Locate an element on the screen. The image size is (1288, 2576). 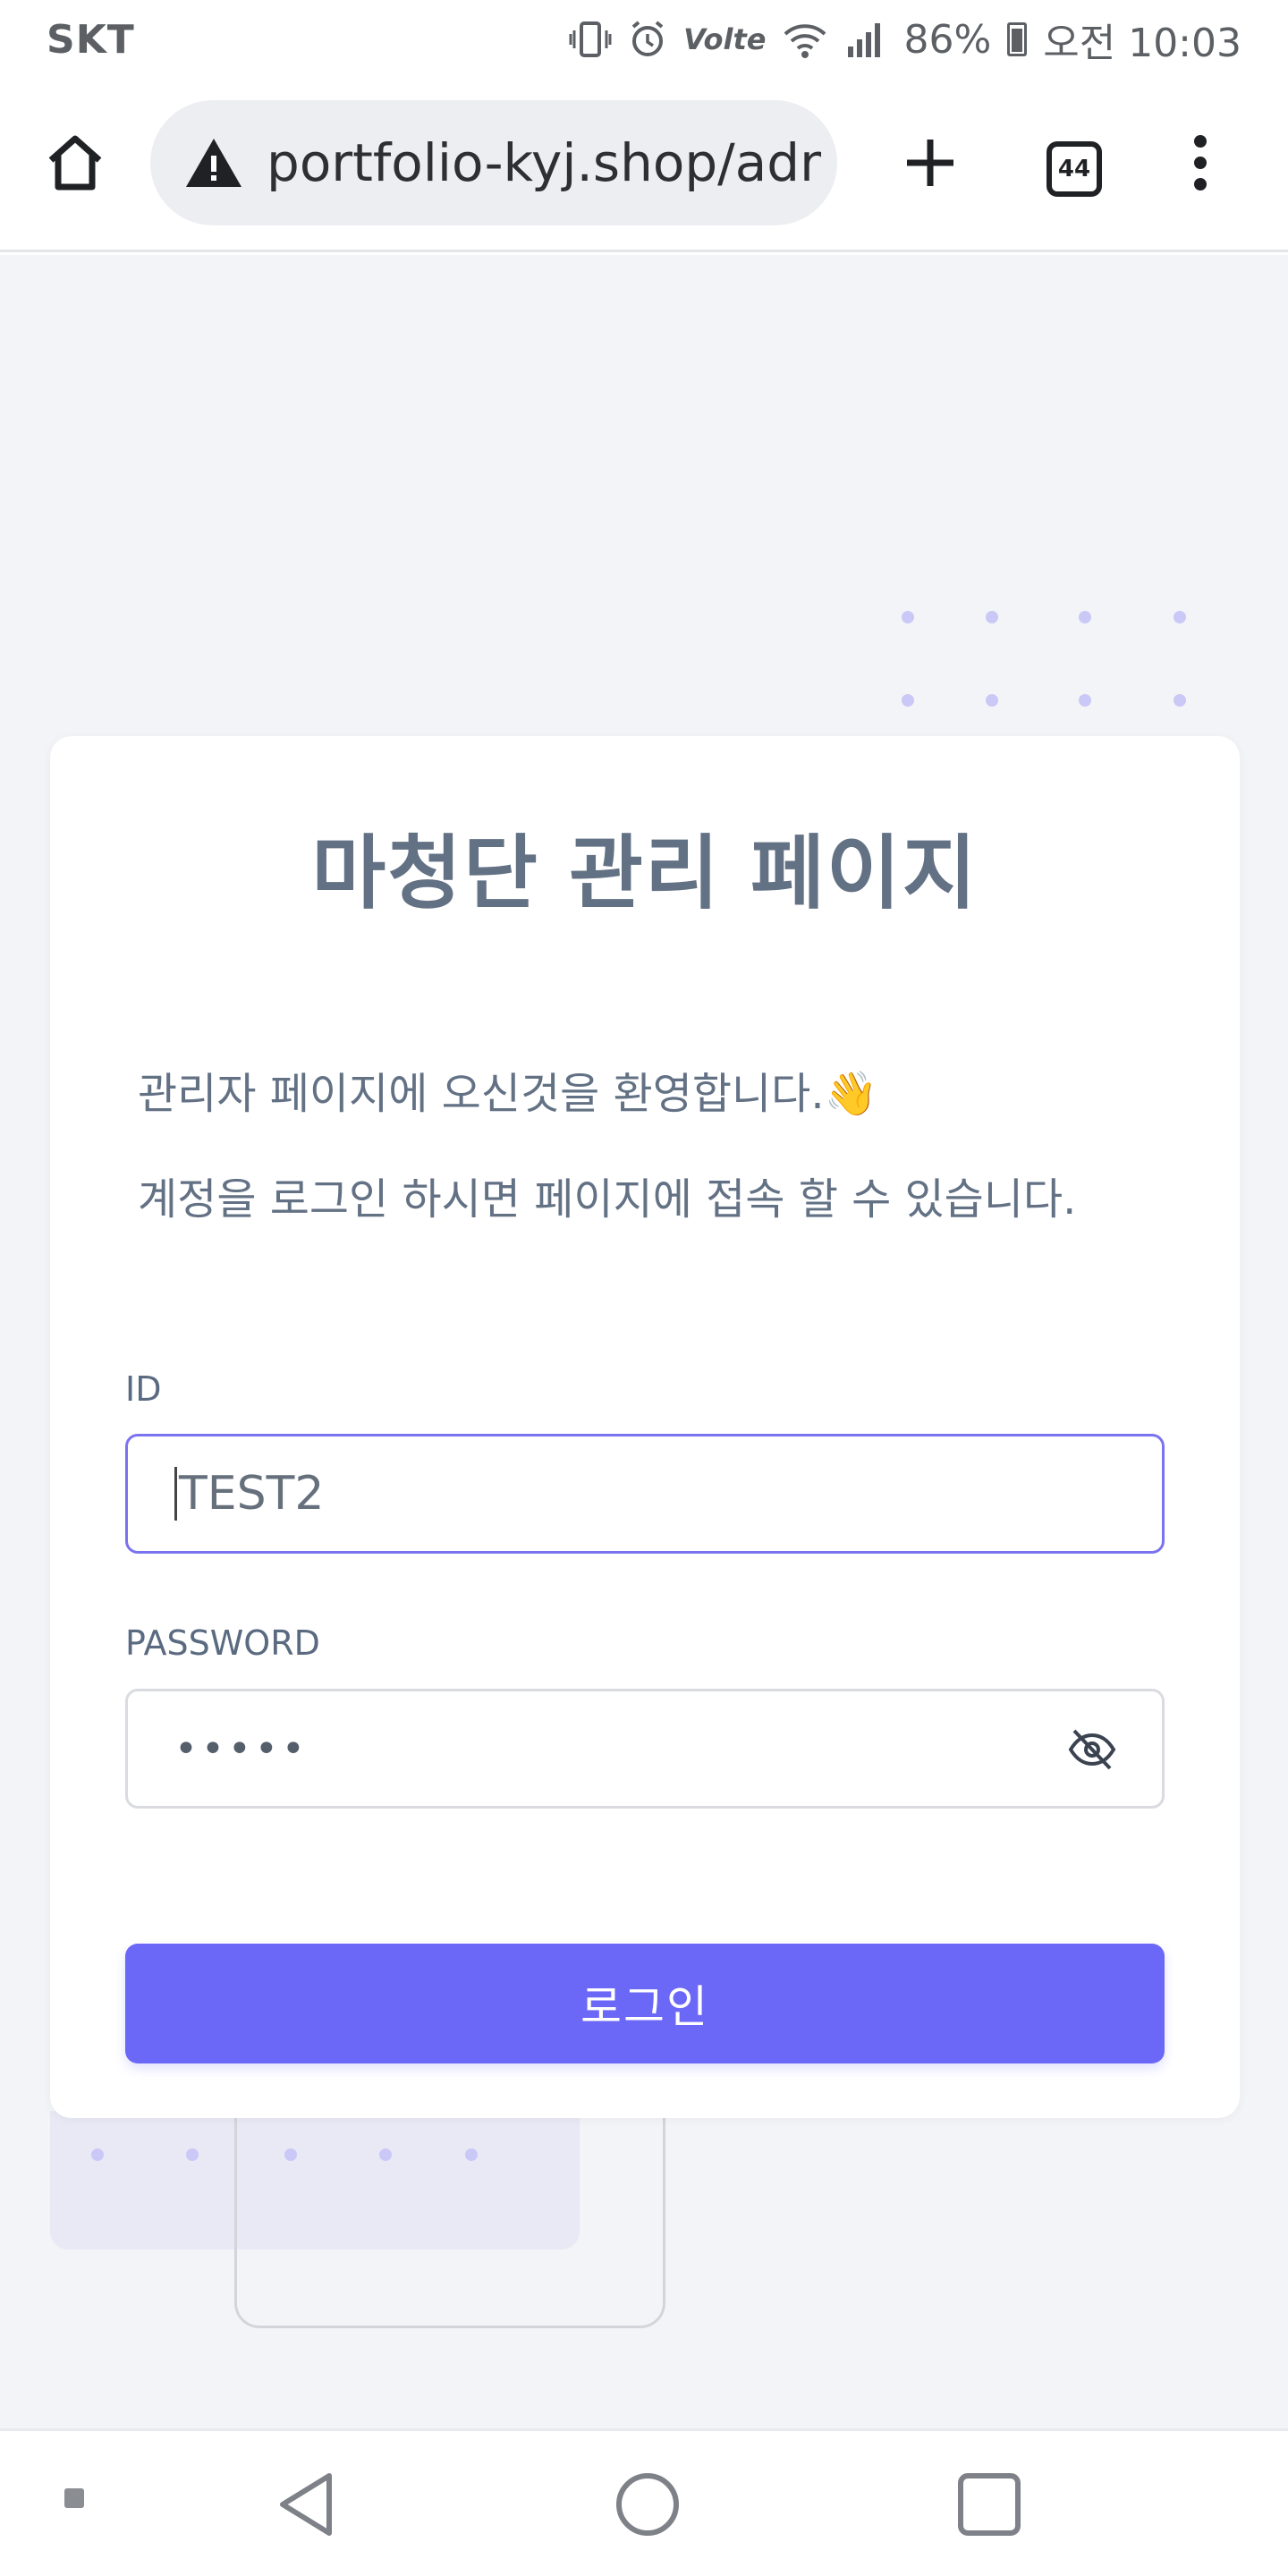
text-caret is located at coordinates (175, 1494).